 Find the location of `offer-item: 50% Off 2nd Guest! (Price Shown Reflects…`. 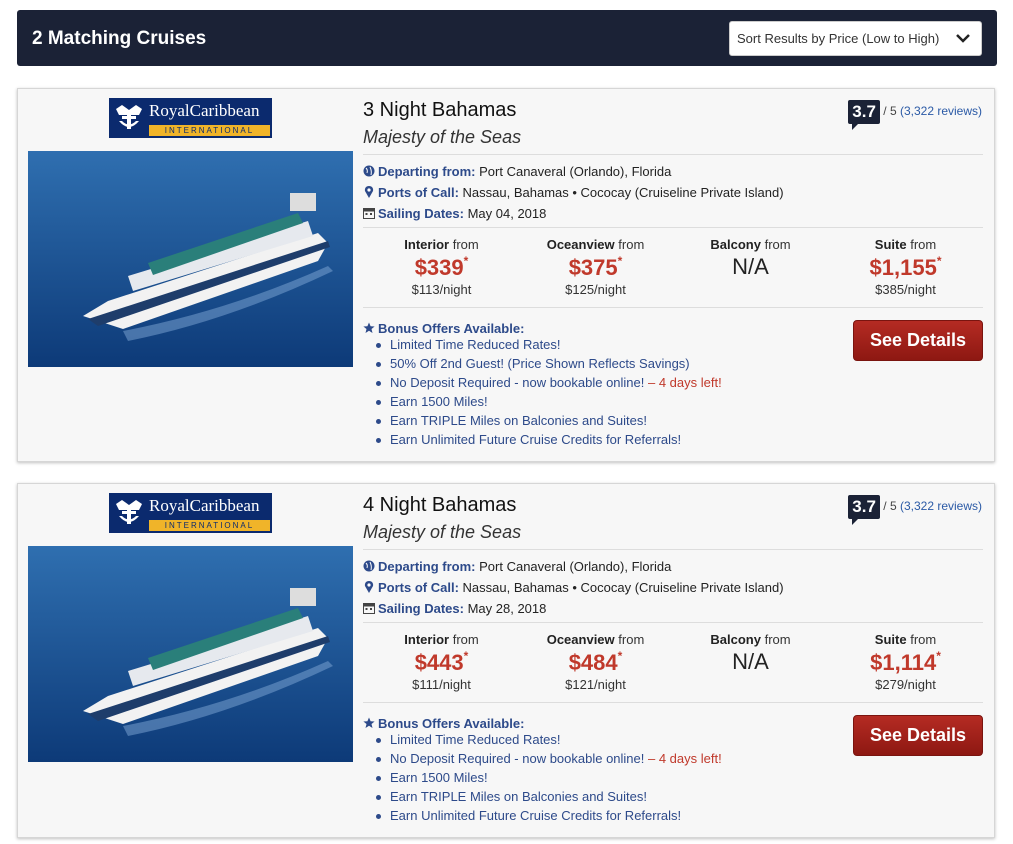

offer-item: 50% Off 2nd Guest! (Price Shown Reflects… is located at coordinates (549, 365).